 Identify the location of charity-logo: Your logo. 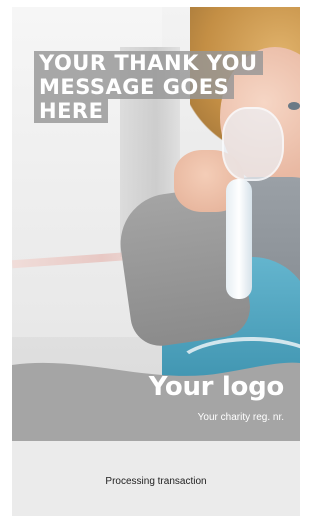
(216, 387).